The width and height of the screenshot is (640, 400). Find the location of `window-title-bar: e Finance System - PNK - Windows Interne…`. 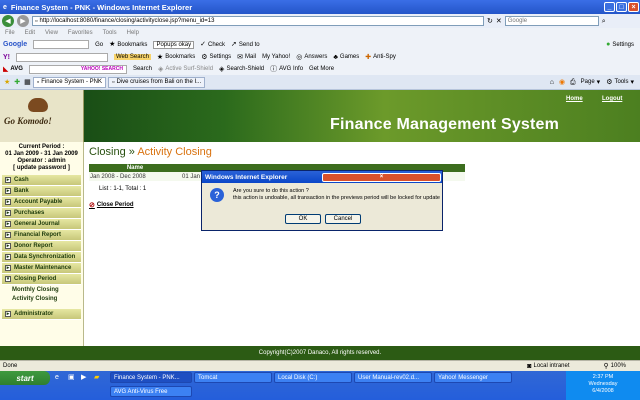

window-title-bar: e Finance System - PNK - Windows Interne… is located at coordinates (320, 7).